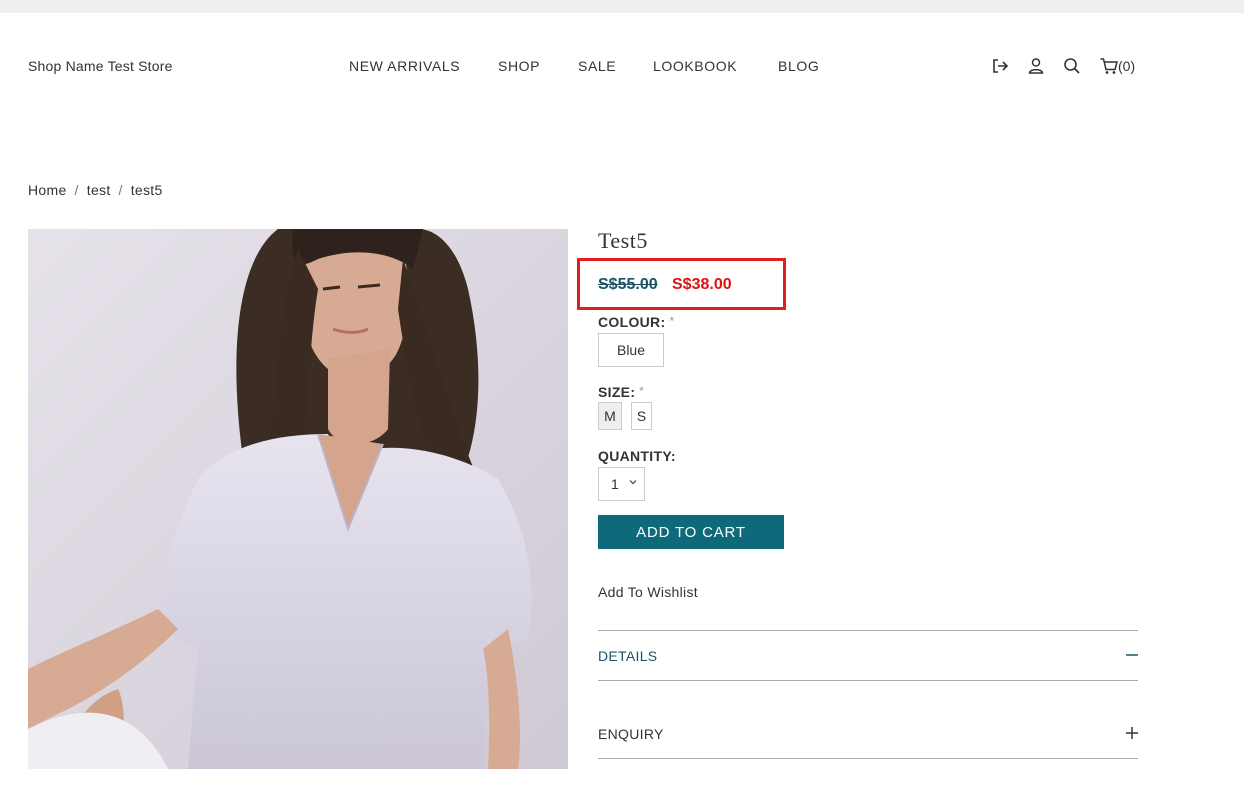  What do you see at coordinates (146, 190) in the screenshot?
I see `breadcrumb-current: test5` at bounding box center [146, 190].